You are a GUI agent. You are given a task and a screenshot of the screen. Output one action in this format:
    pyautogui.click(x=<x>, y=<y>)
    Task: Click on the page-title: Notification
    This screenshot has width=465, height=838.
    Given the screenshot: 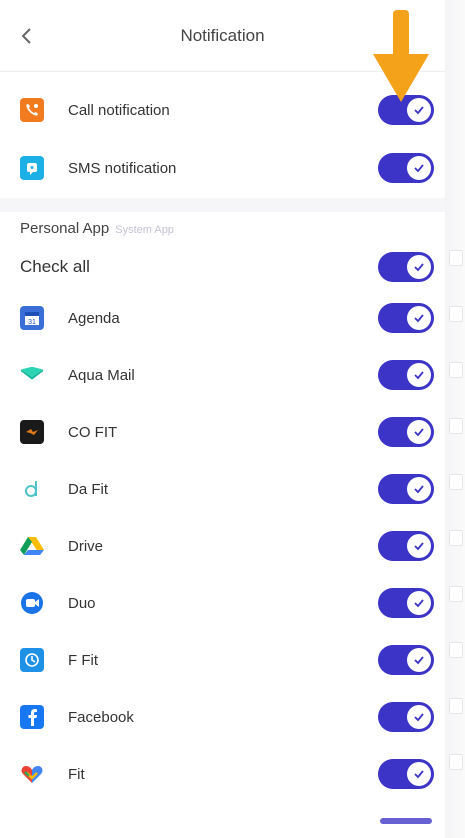 What is the action you would take?
    pyautogui.click(x=222, y=35)
    